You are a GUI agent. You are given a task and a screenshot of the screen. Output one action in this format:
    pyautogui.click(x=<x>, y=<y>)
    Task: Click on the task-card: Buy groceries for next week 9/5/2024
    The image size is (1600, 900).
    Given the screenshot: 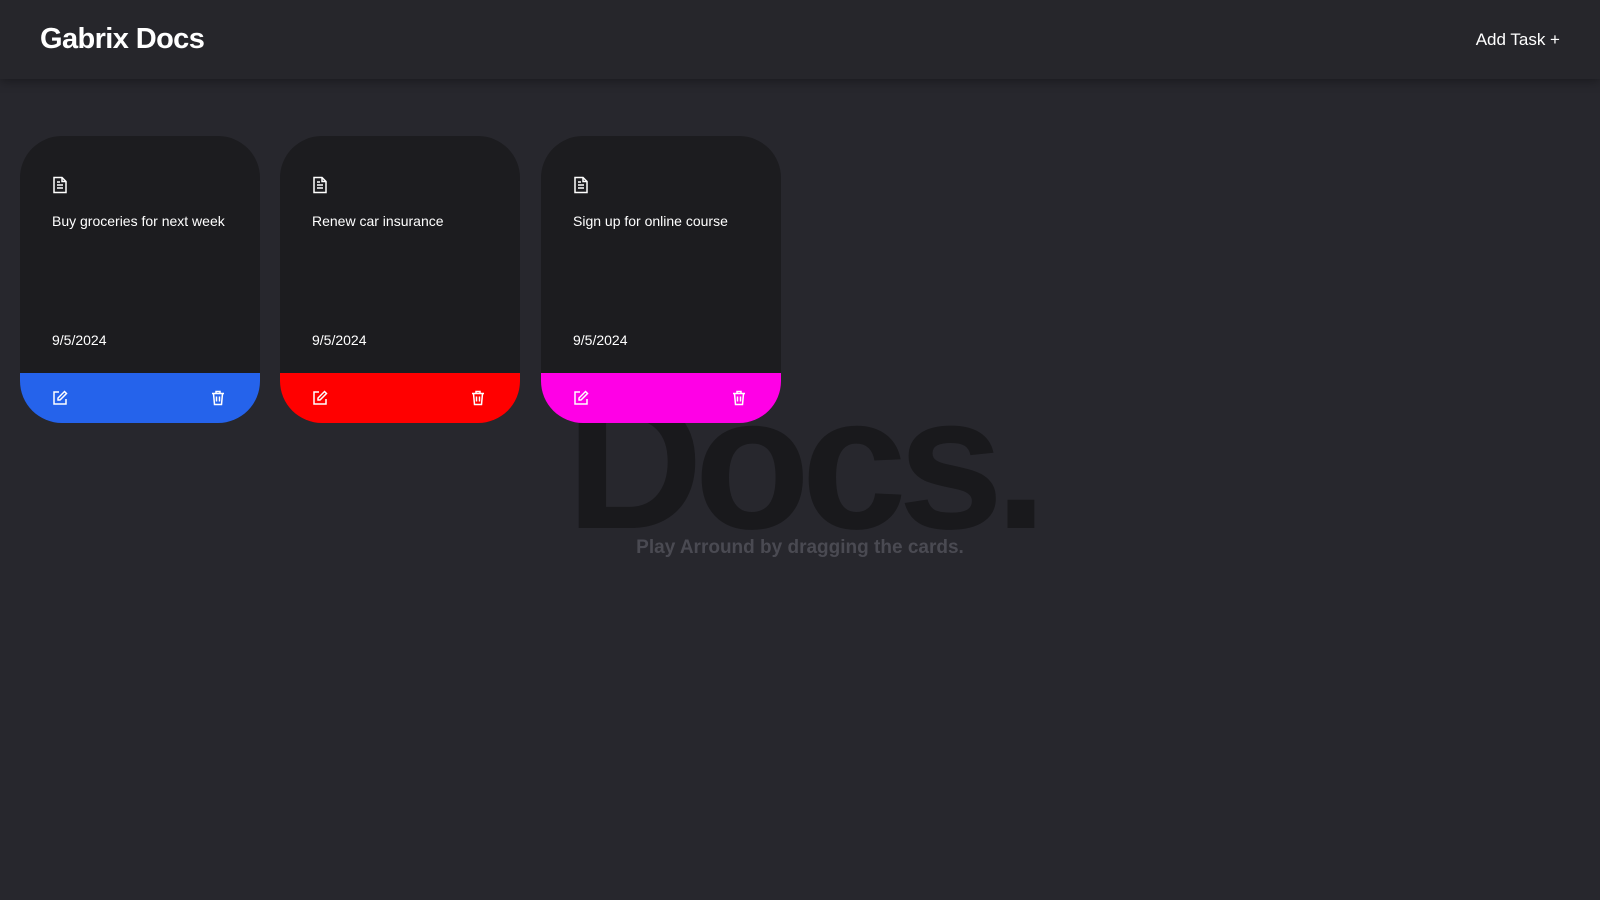 What is the action you would take?
    pyautogui.click(x=140, y=279)
    